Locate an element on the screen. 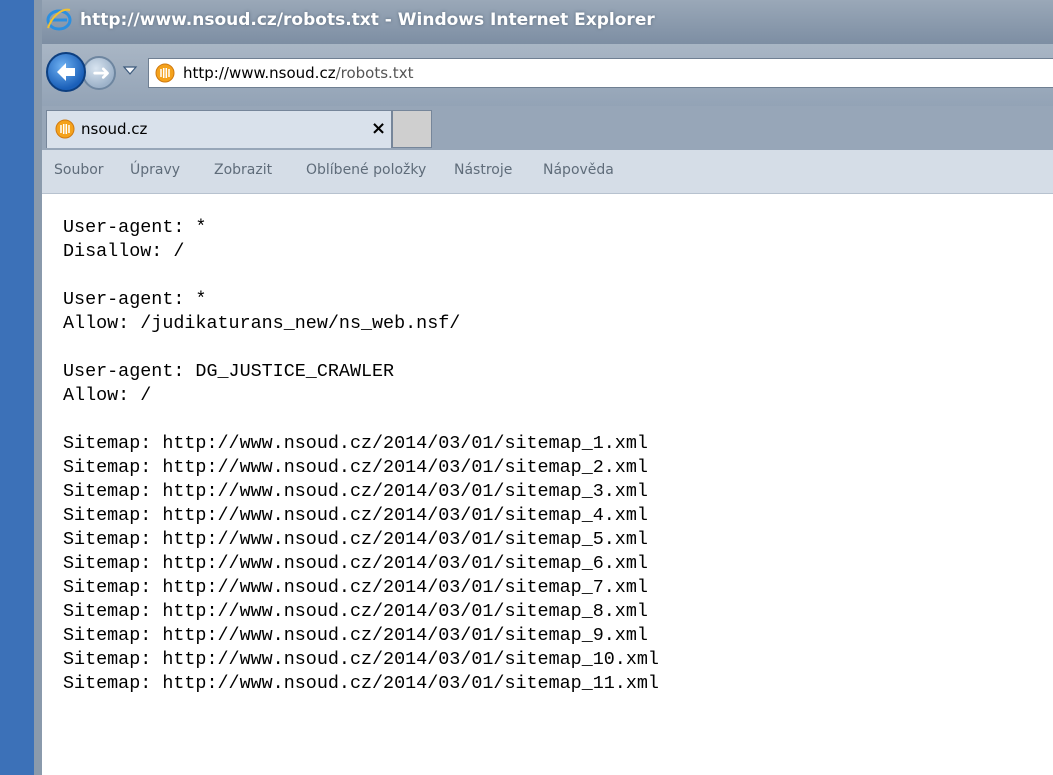 The image size is (1053, 775). back-arrow-icon is located at coordinates (66, 72).